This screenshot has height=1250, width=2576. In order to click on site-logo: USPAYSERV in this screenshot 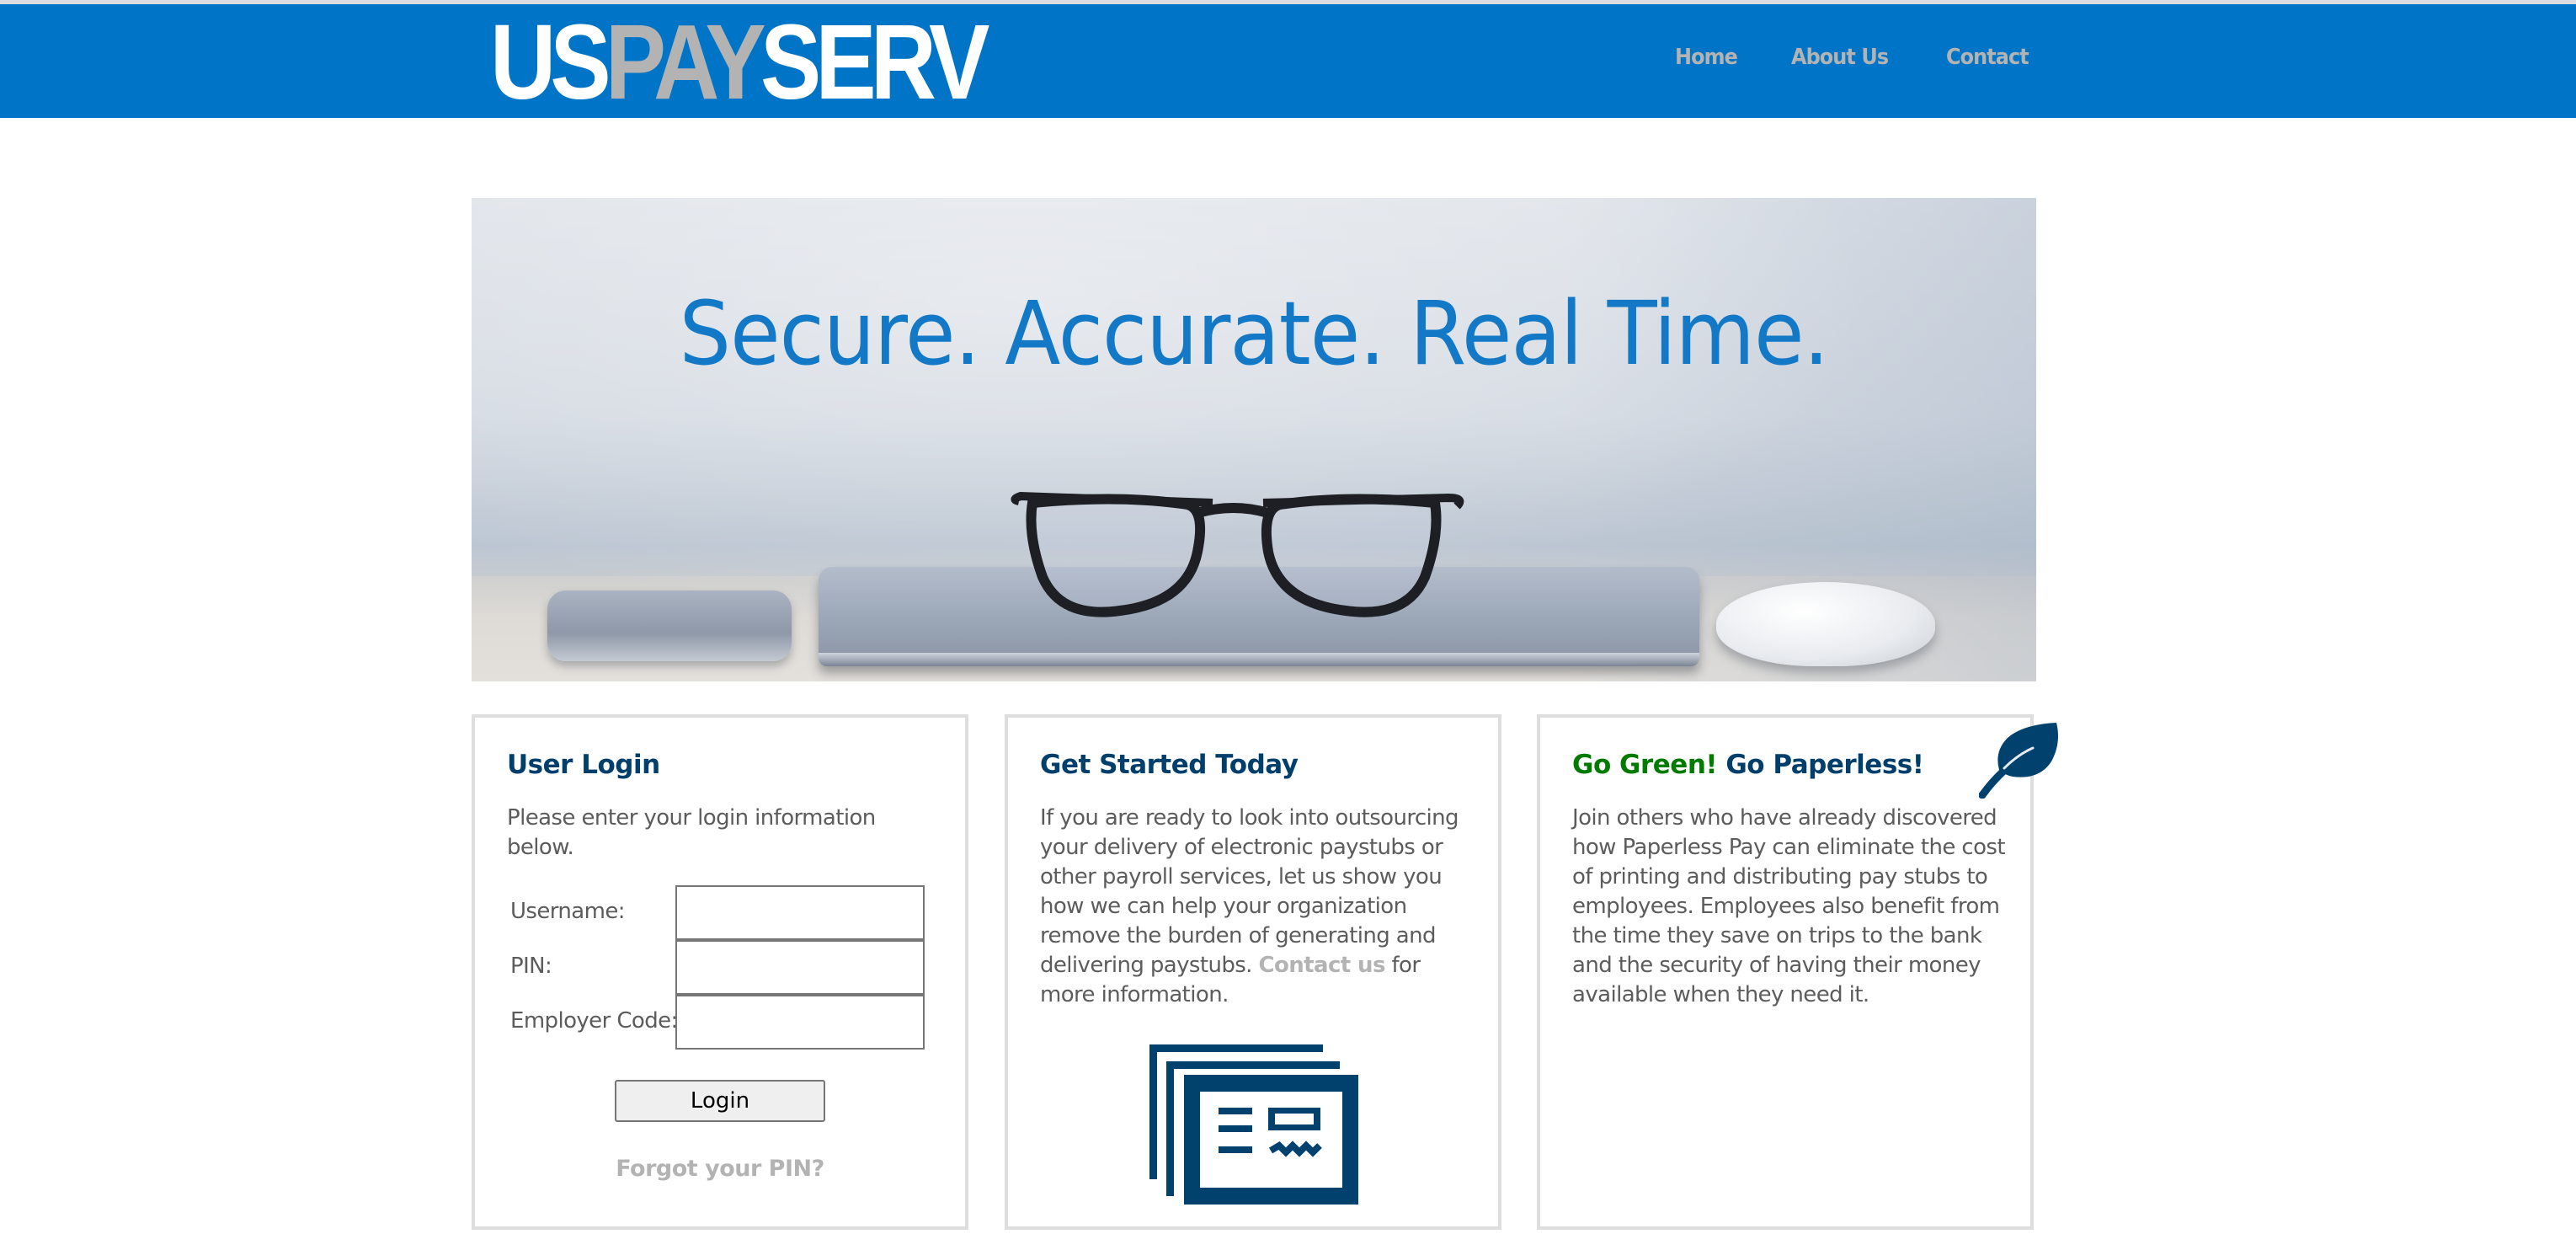, I will do `click(739, 62)`.